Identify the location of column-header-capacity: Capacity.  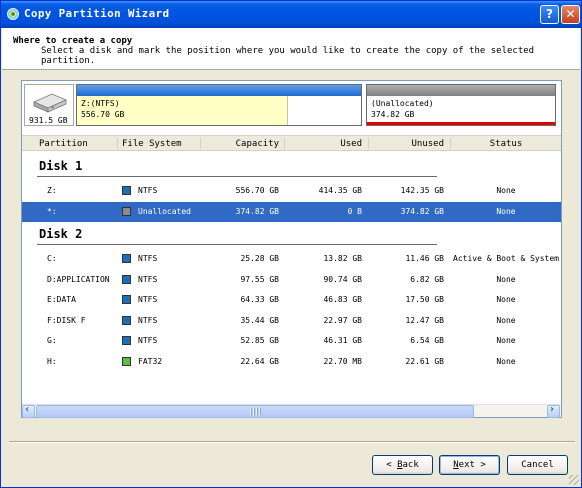
(245, 144).